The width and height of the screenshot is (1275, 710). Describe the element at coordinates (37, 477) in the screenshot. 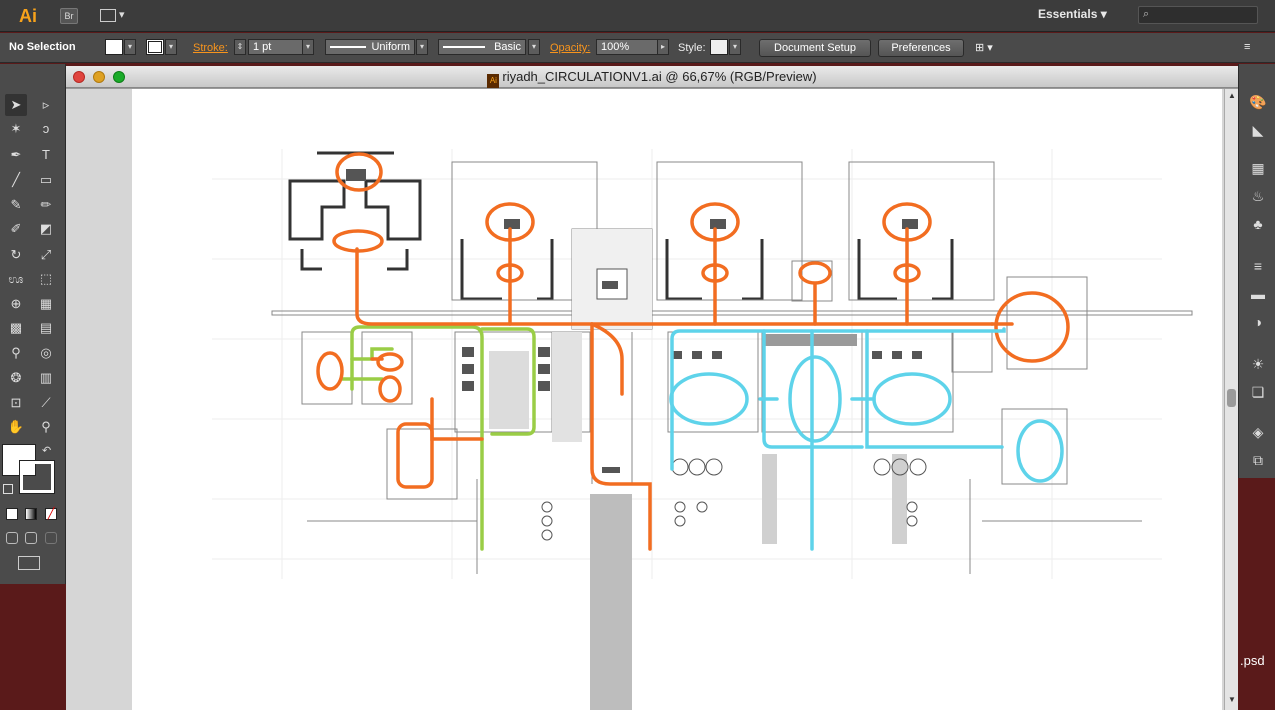

I see `stroke-color-box` at that location.